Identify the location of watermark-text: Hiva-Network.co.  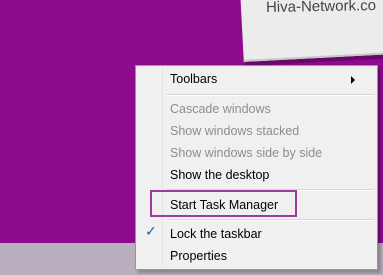
(321, 8).